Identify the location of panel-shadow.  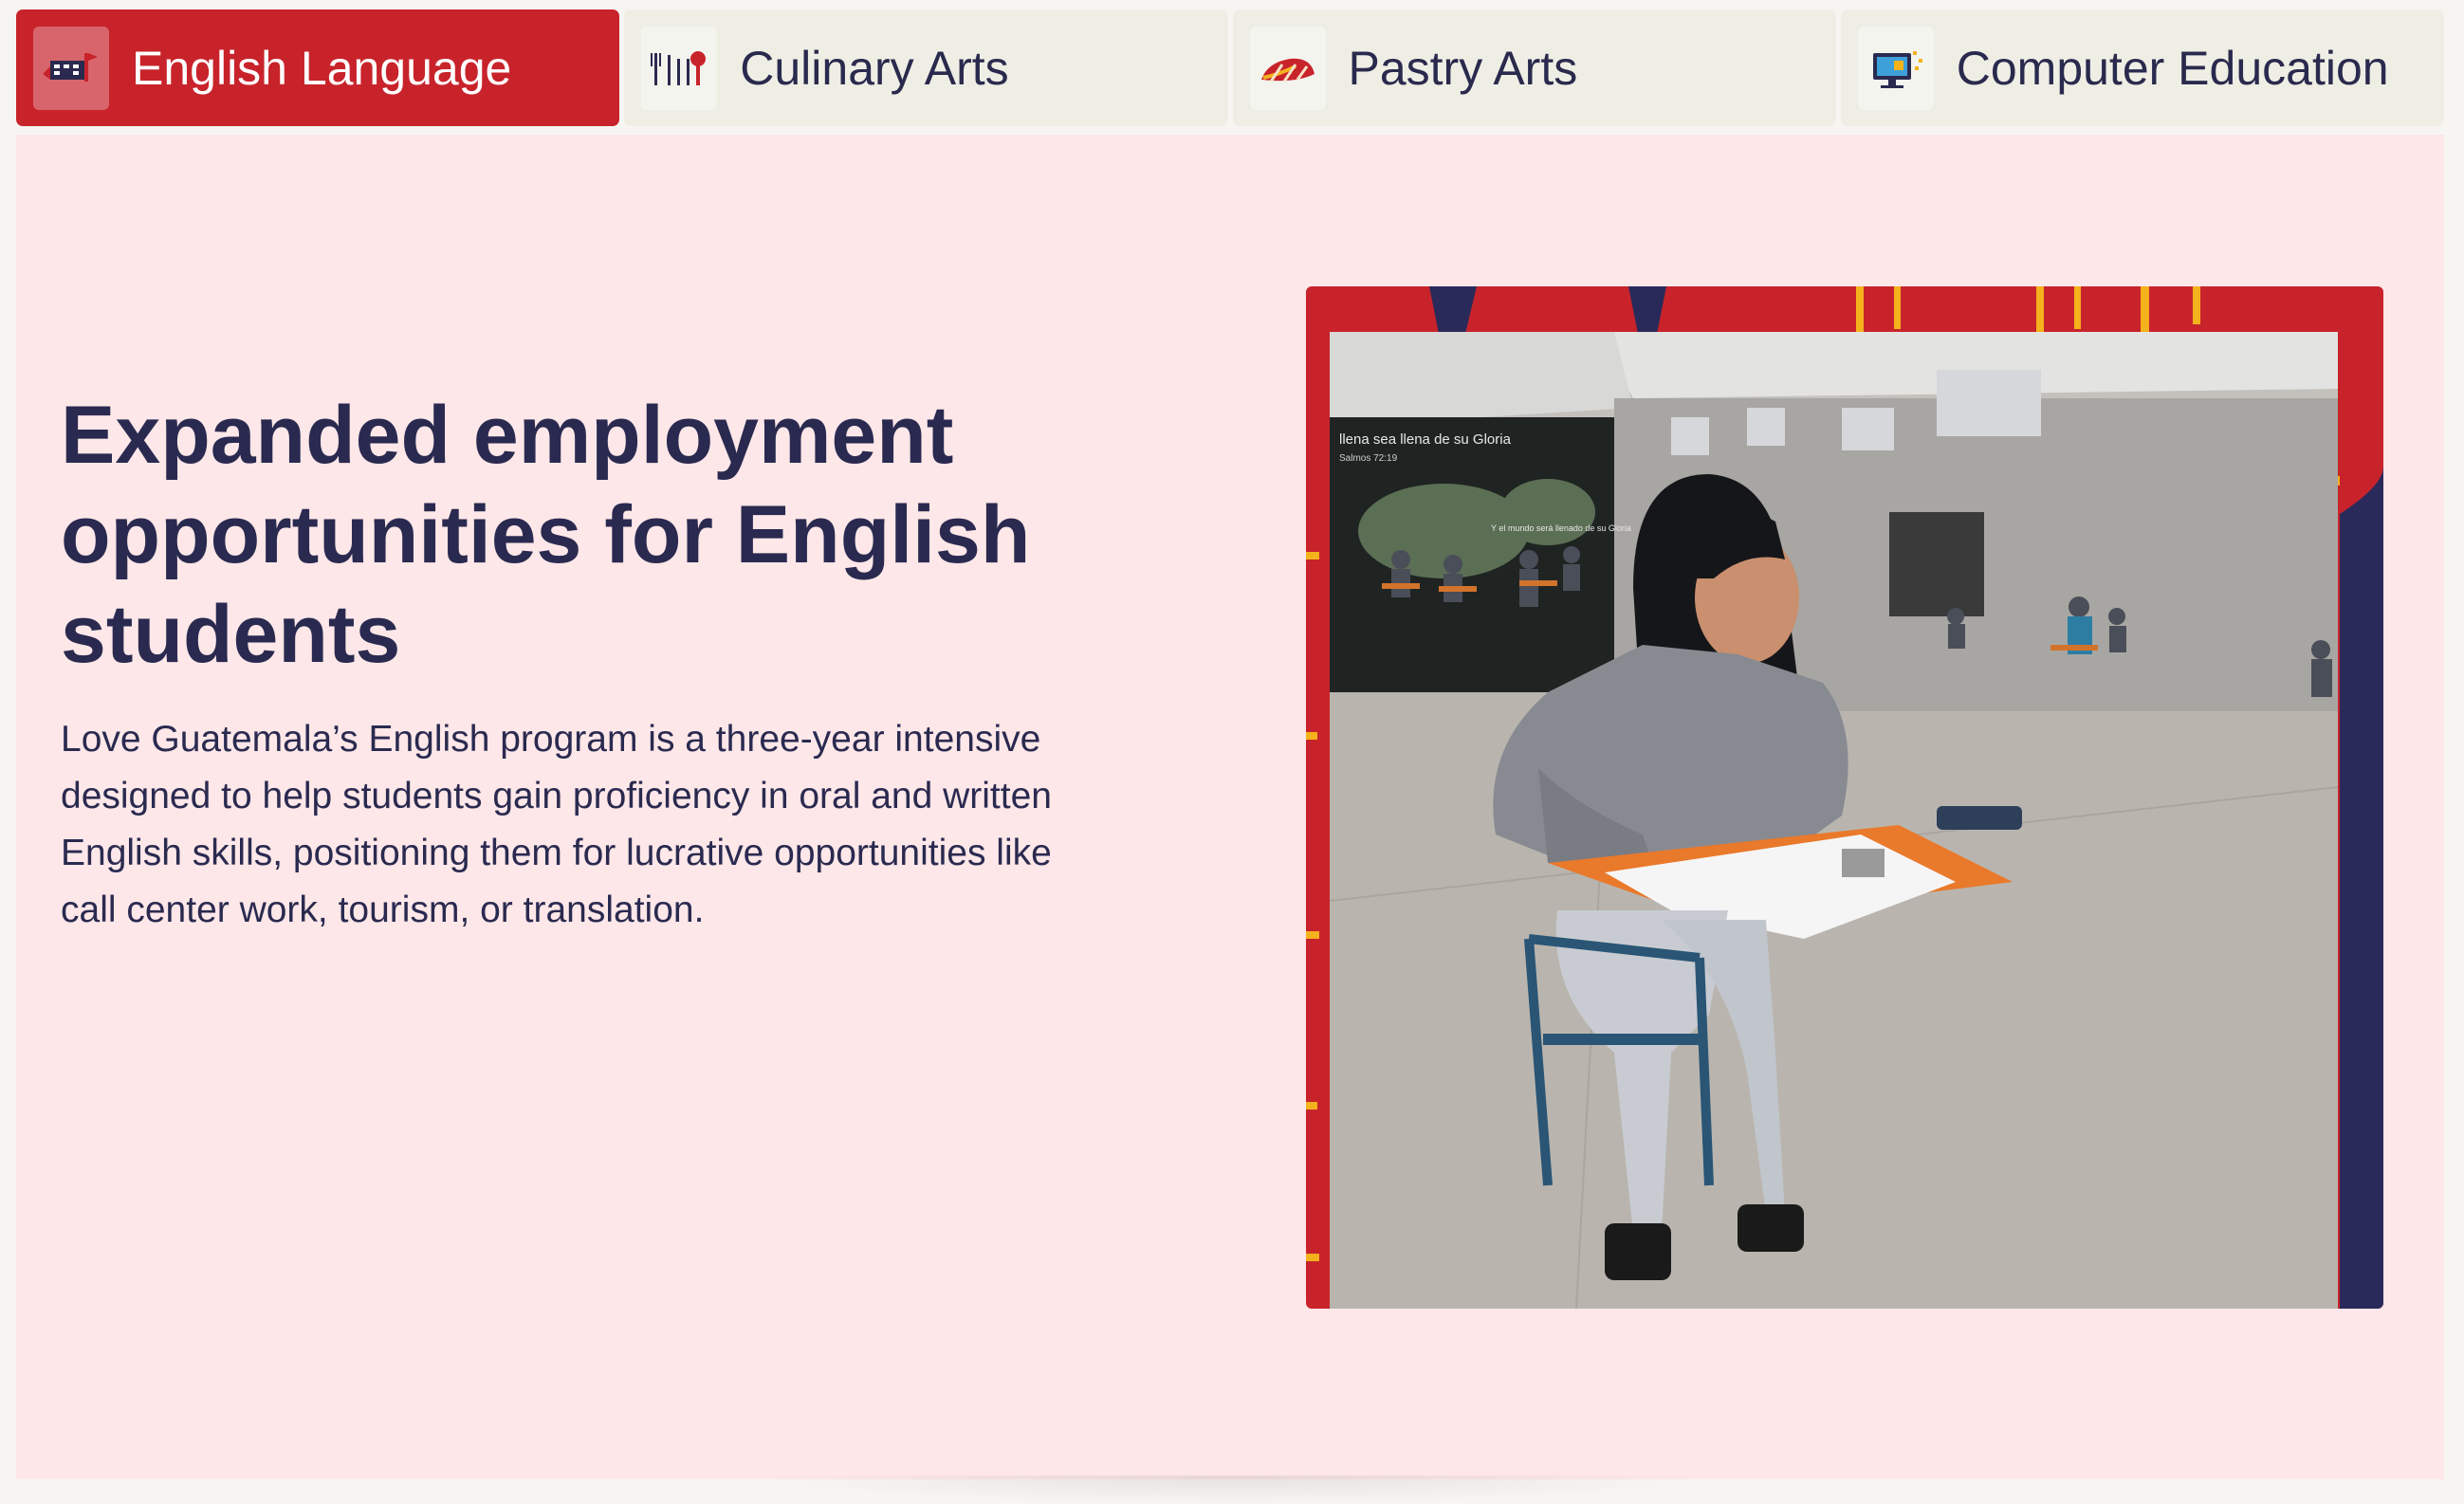
(1233, 1490).